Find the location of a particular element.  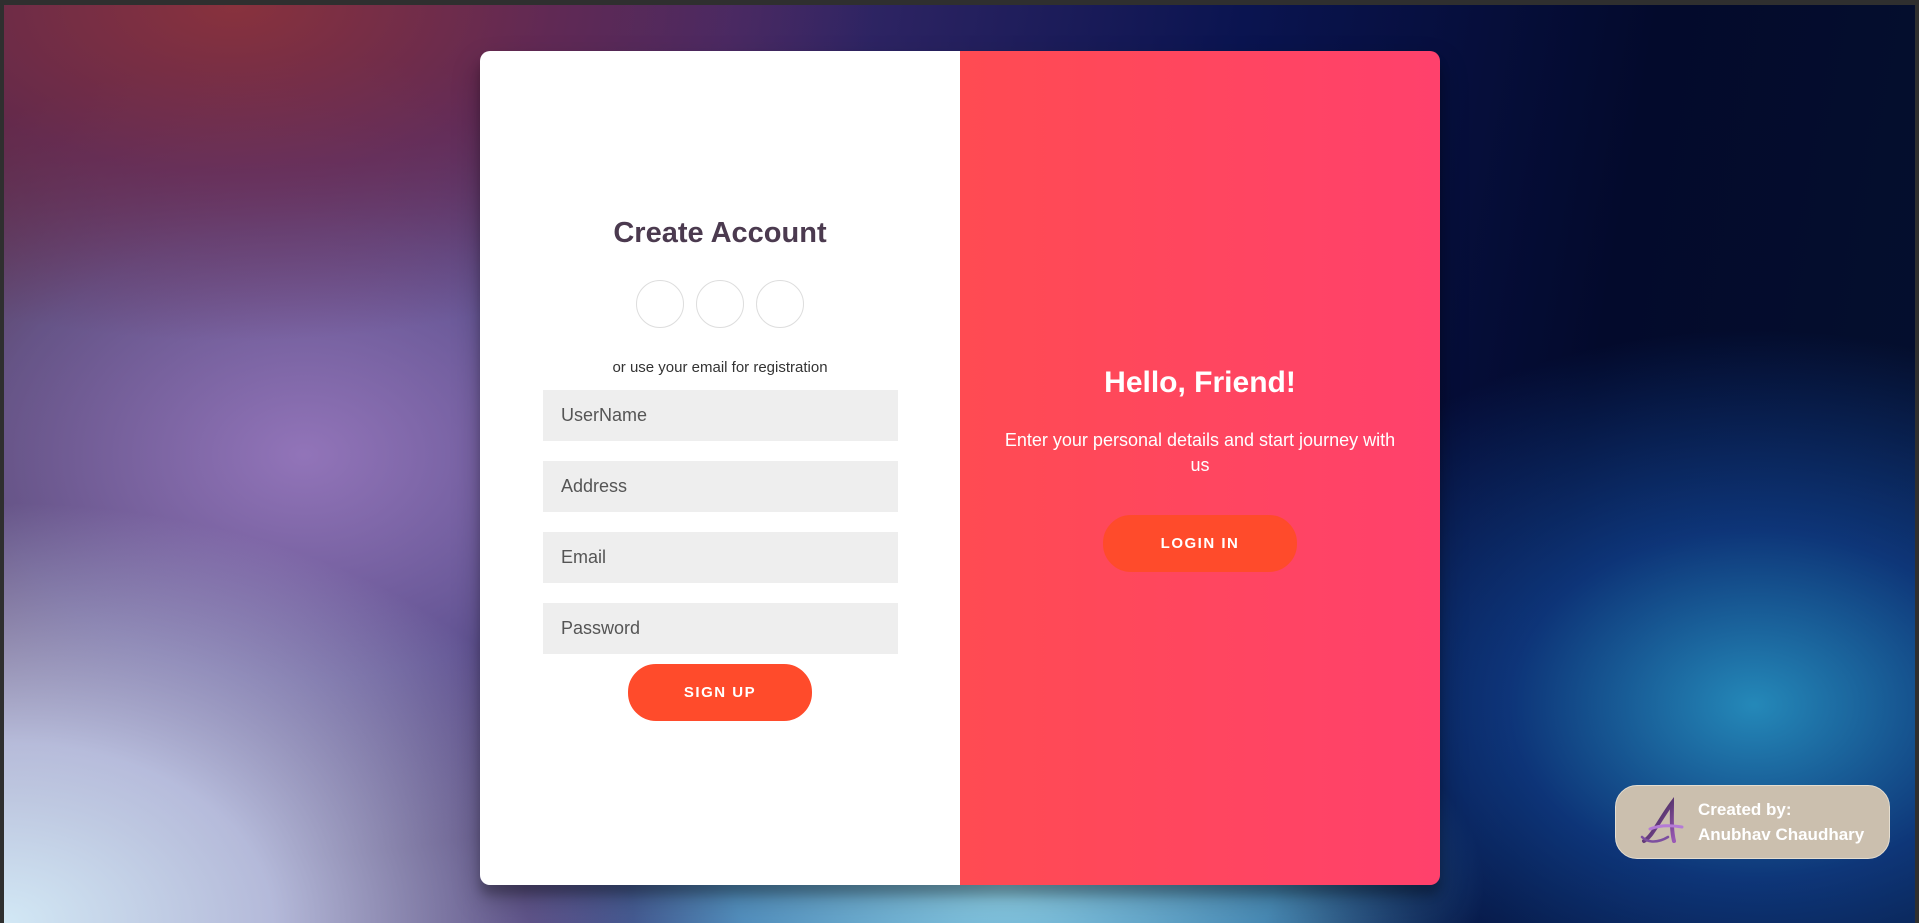

author-logo-icon is located at coordinates (1662, 820).